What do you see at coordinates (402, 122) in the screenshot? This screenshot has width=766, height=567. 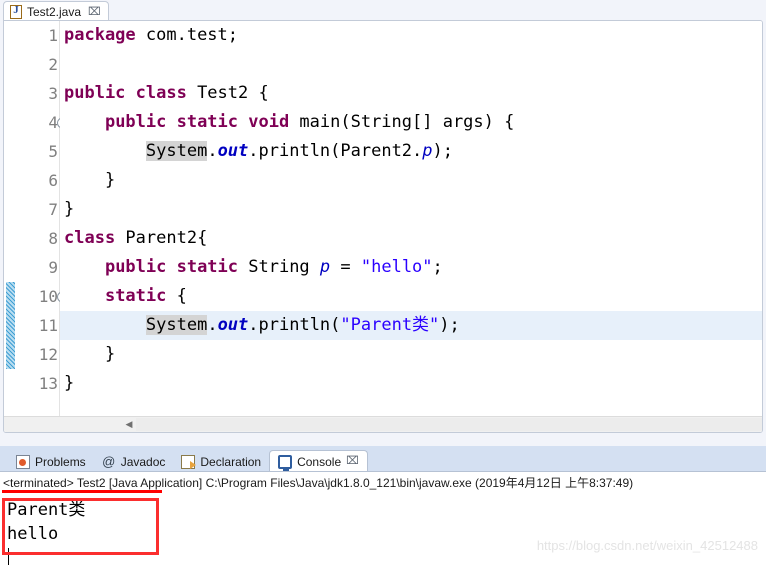 I see `code-token: main(String[] args) {` at bounding box center [402, 122].